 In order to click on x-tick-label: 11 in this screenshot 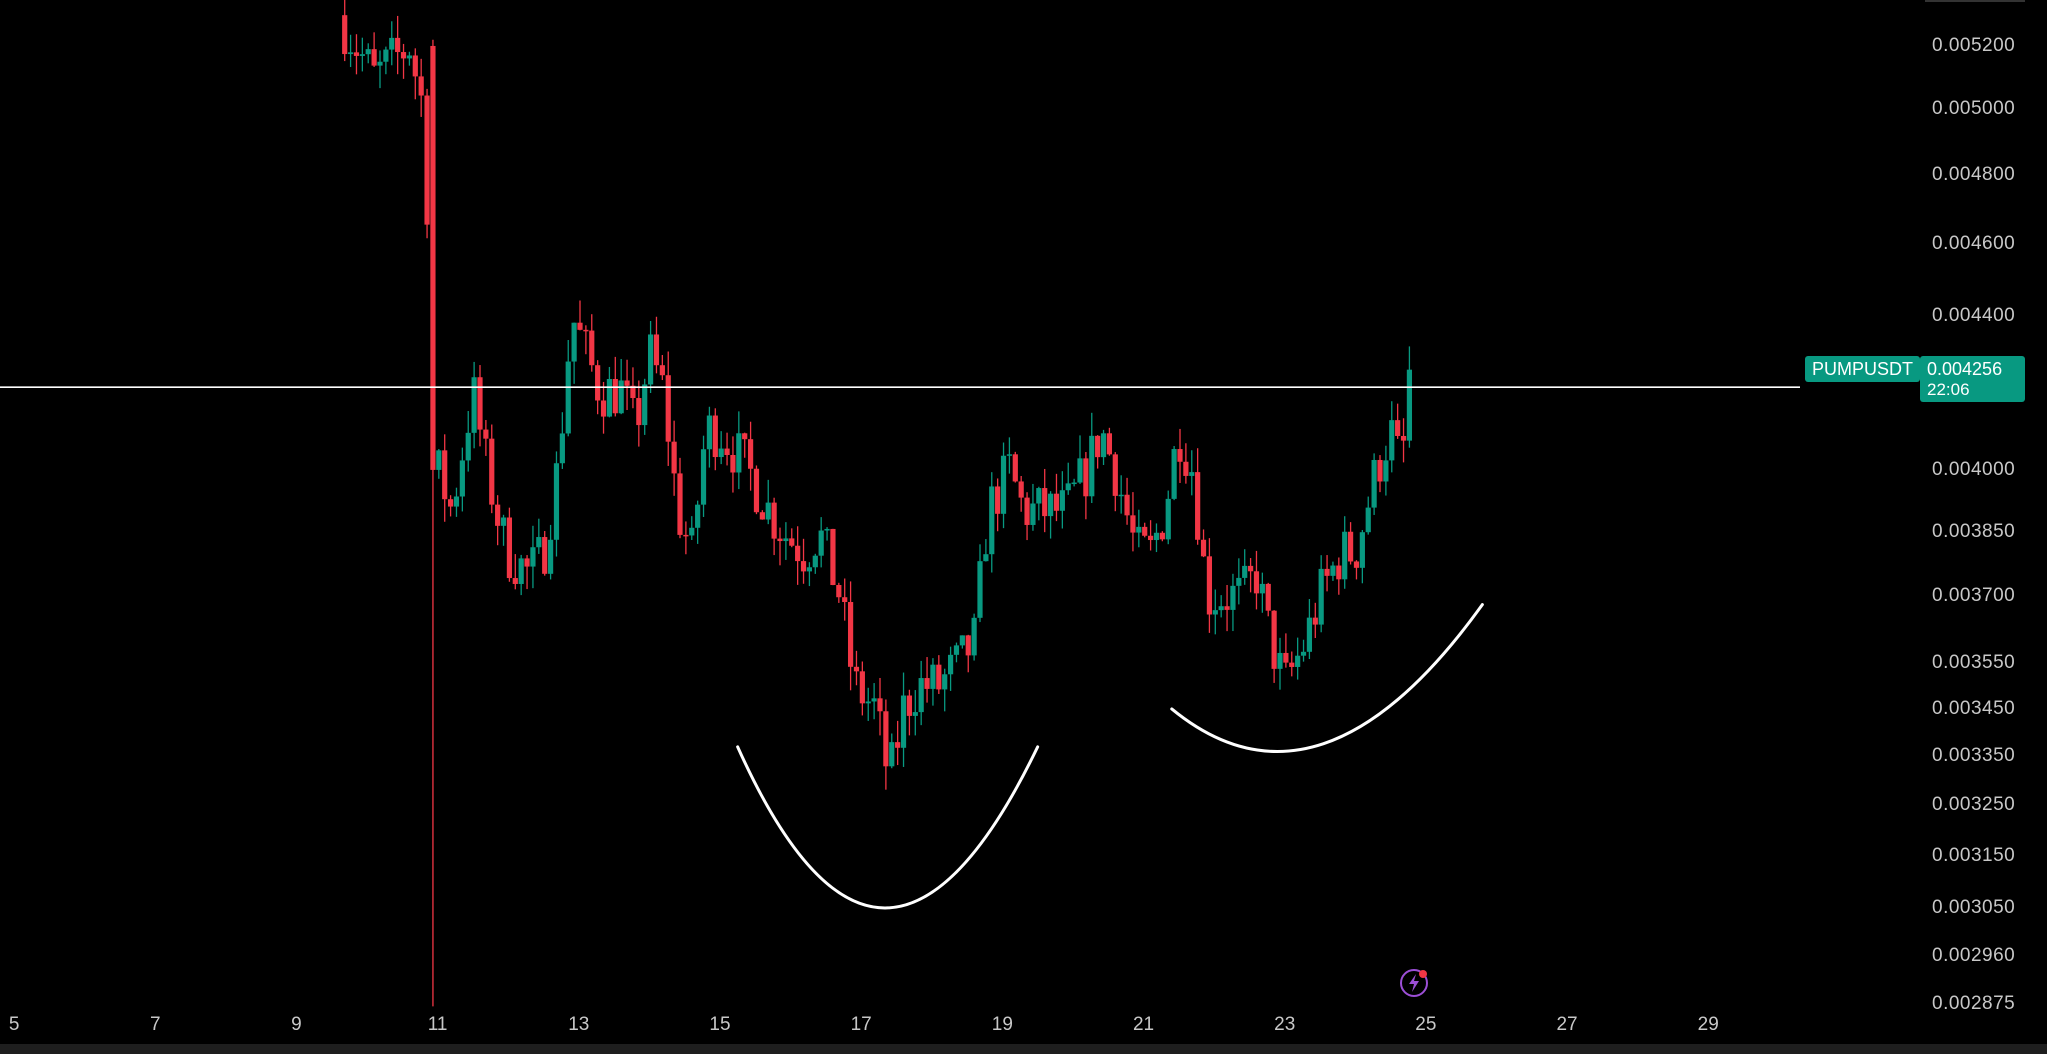, I will do `click(437, 1024)`.